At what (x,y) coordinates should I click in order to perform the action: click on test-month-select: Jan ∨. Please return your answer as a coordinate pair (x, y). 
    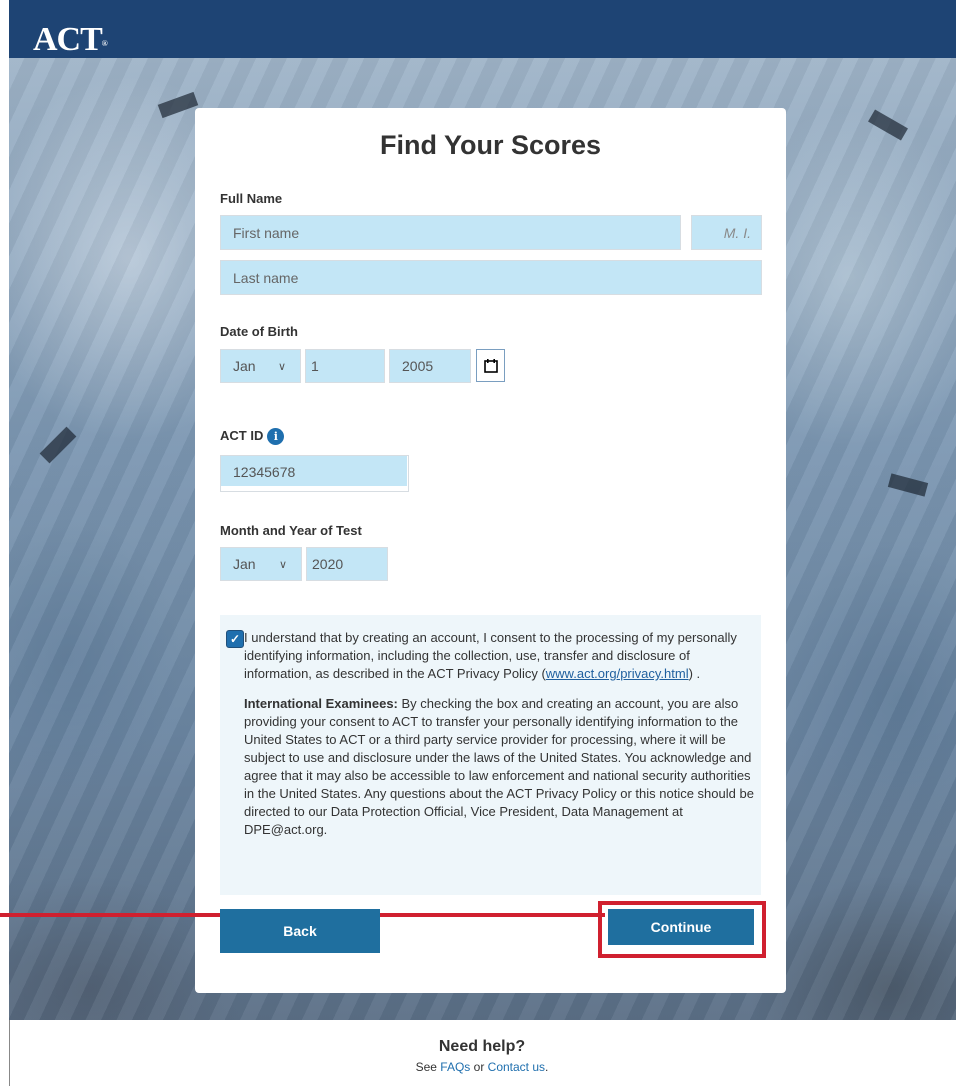
    Looking at the image, I should click on (261, 564).